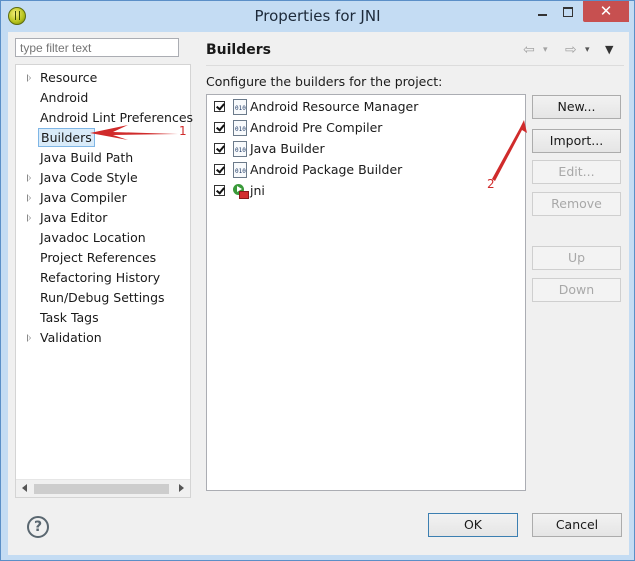 This screenshot has height=561, width=635. Describe the element at coordinates (98, 257) in the screenshot. I see `tree-item-label: Project References` at that location.